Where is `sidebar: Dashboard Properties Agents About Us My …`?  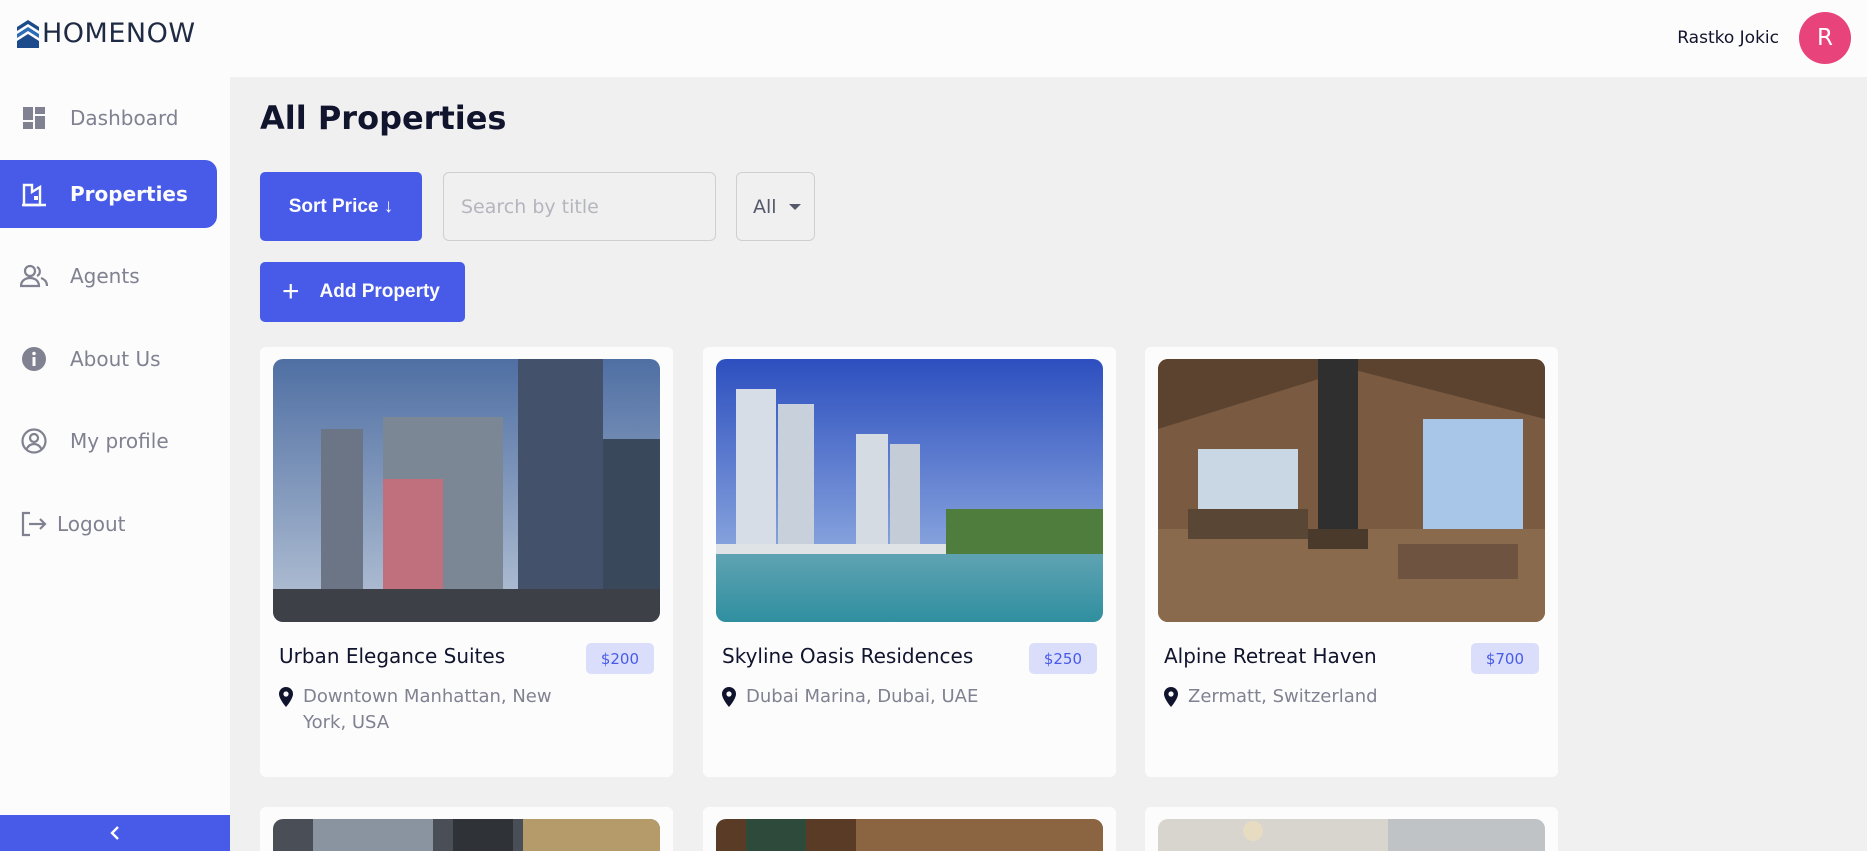
sidebar: Dashboard Properties Agents About Us My … is located at coordinates (115, 464).